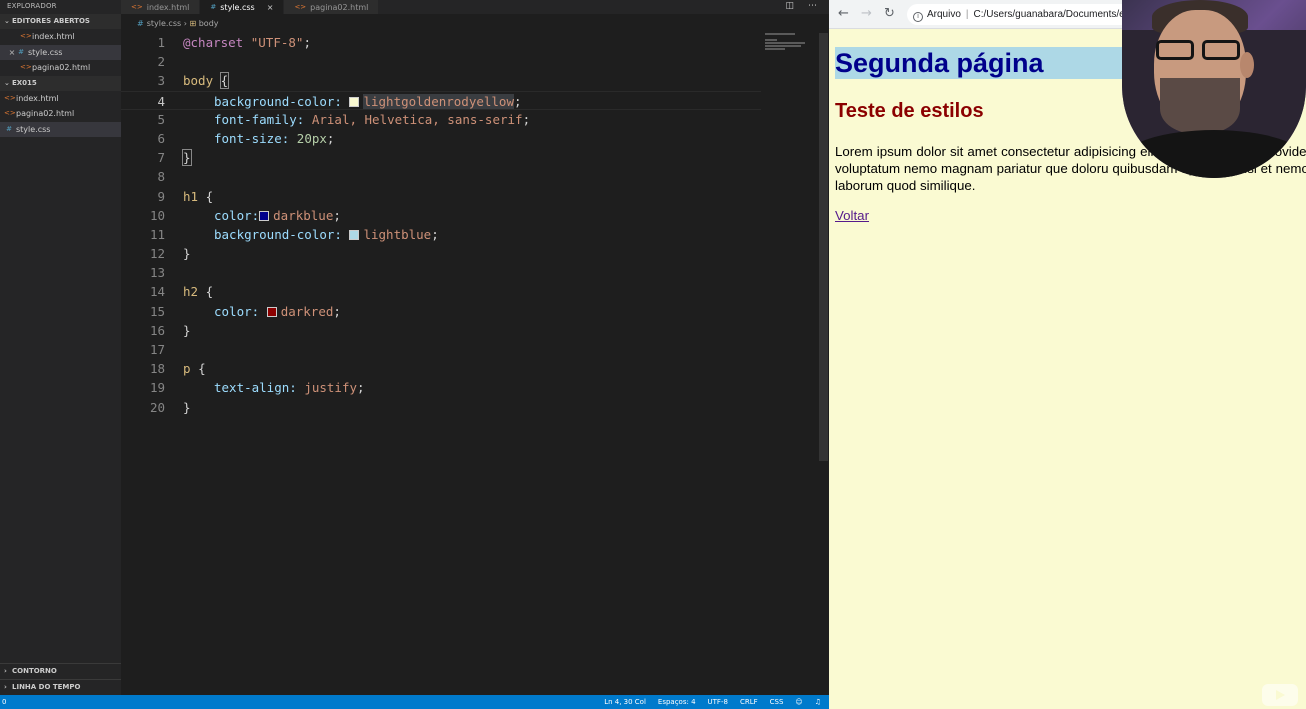 Image resolution: width=1306 pixels, height=709 pixels. I want to click on code-line: 7}, so click(174, 158).